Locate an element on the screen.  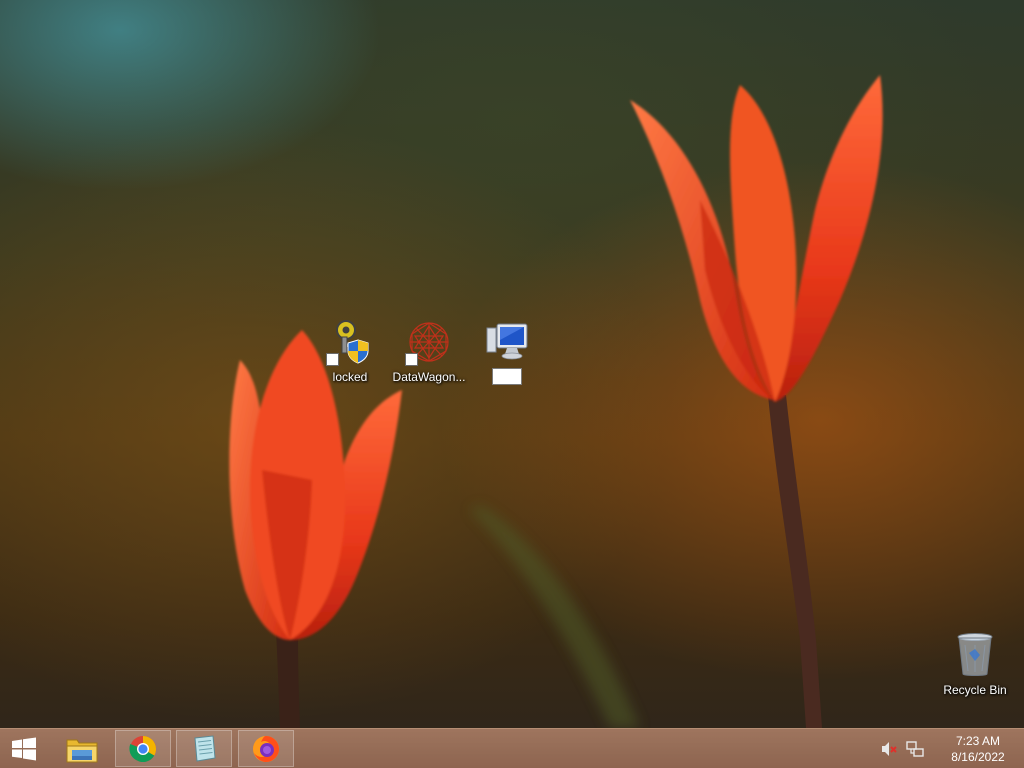
desktop-icon-locked: locked is located at coordinates (350, 351).